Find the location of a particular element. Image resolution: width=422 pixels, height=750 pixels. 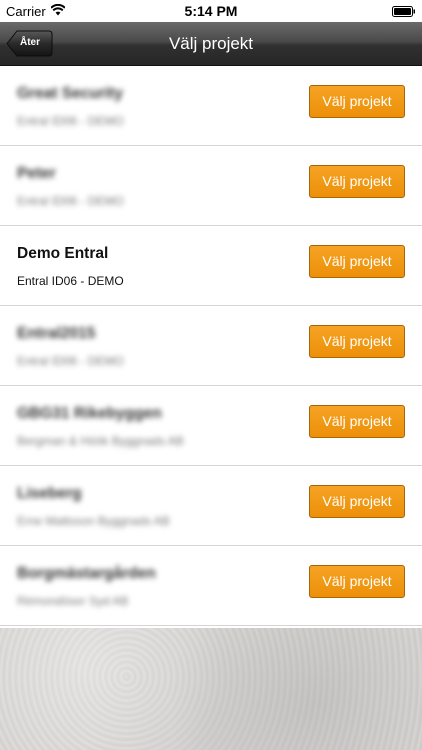

project-row: Peter Entral ID06 - DEMO Välj projekt is located at coordinates (211, 186).